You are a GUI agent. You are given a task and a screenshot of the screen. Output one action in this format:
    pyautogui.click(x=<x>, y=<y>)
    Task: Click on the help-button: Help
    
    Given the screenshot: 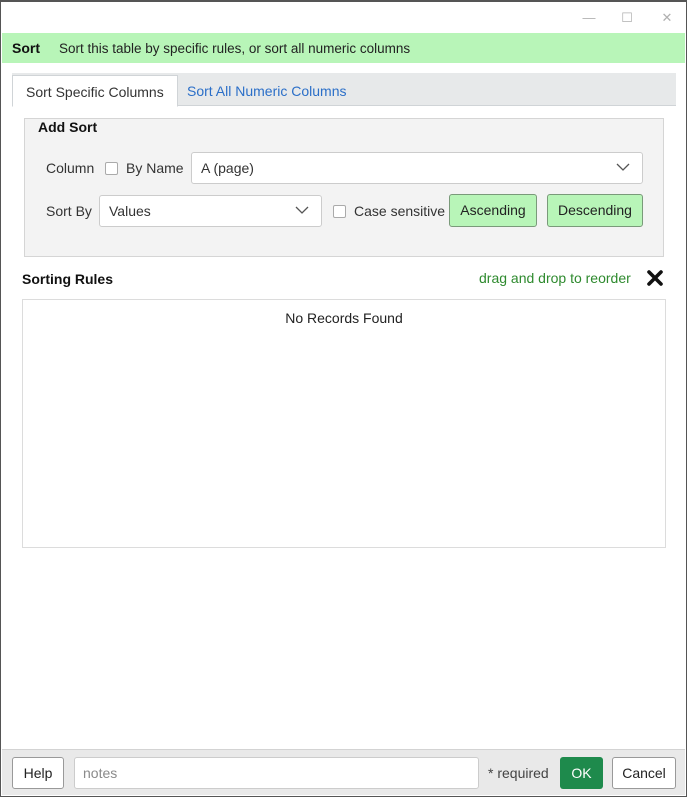 What is the action you would take?
    pyautogui.click(x=38, y=773)
    